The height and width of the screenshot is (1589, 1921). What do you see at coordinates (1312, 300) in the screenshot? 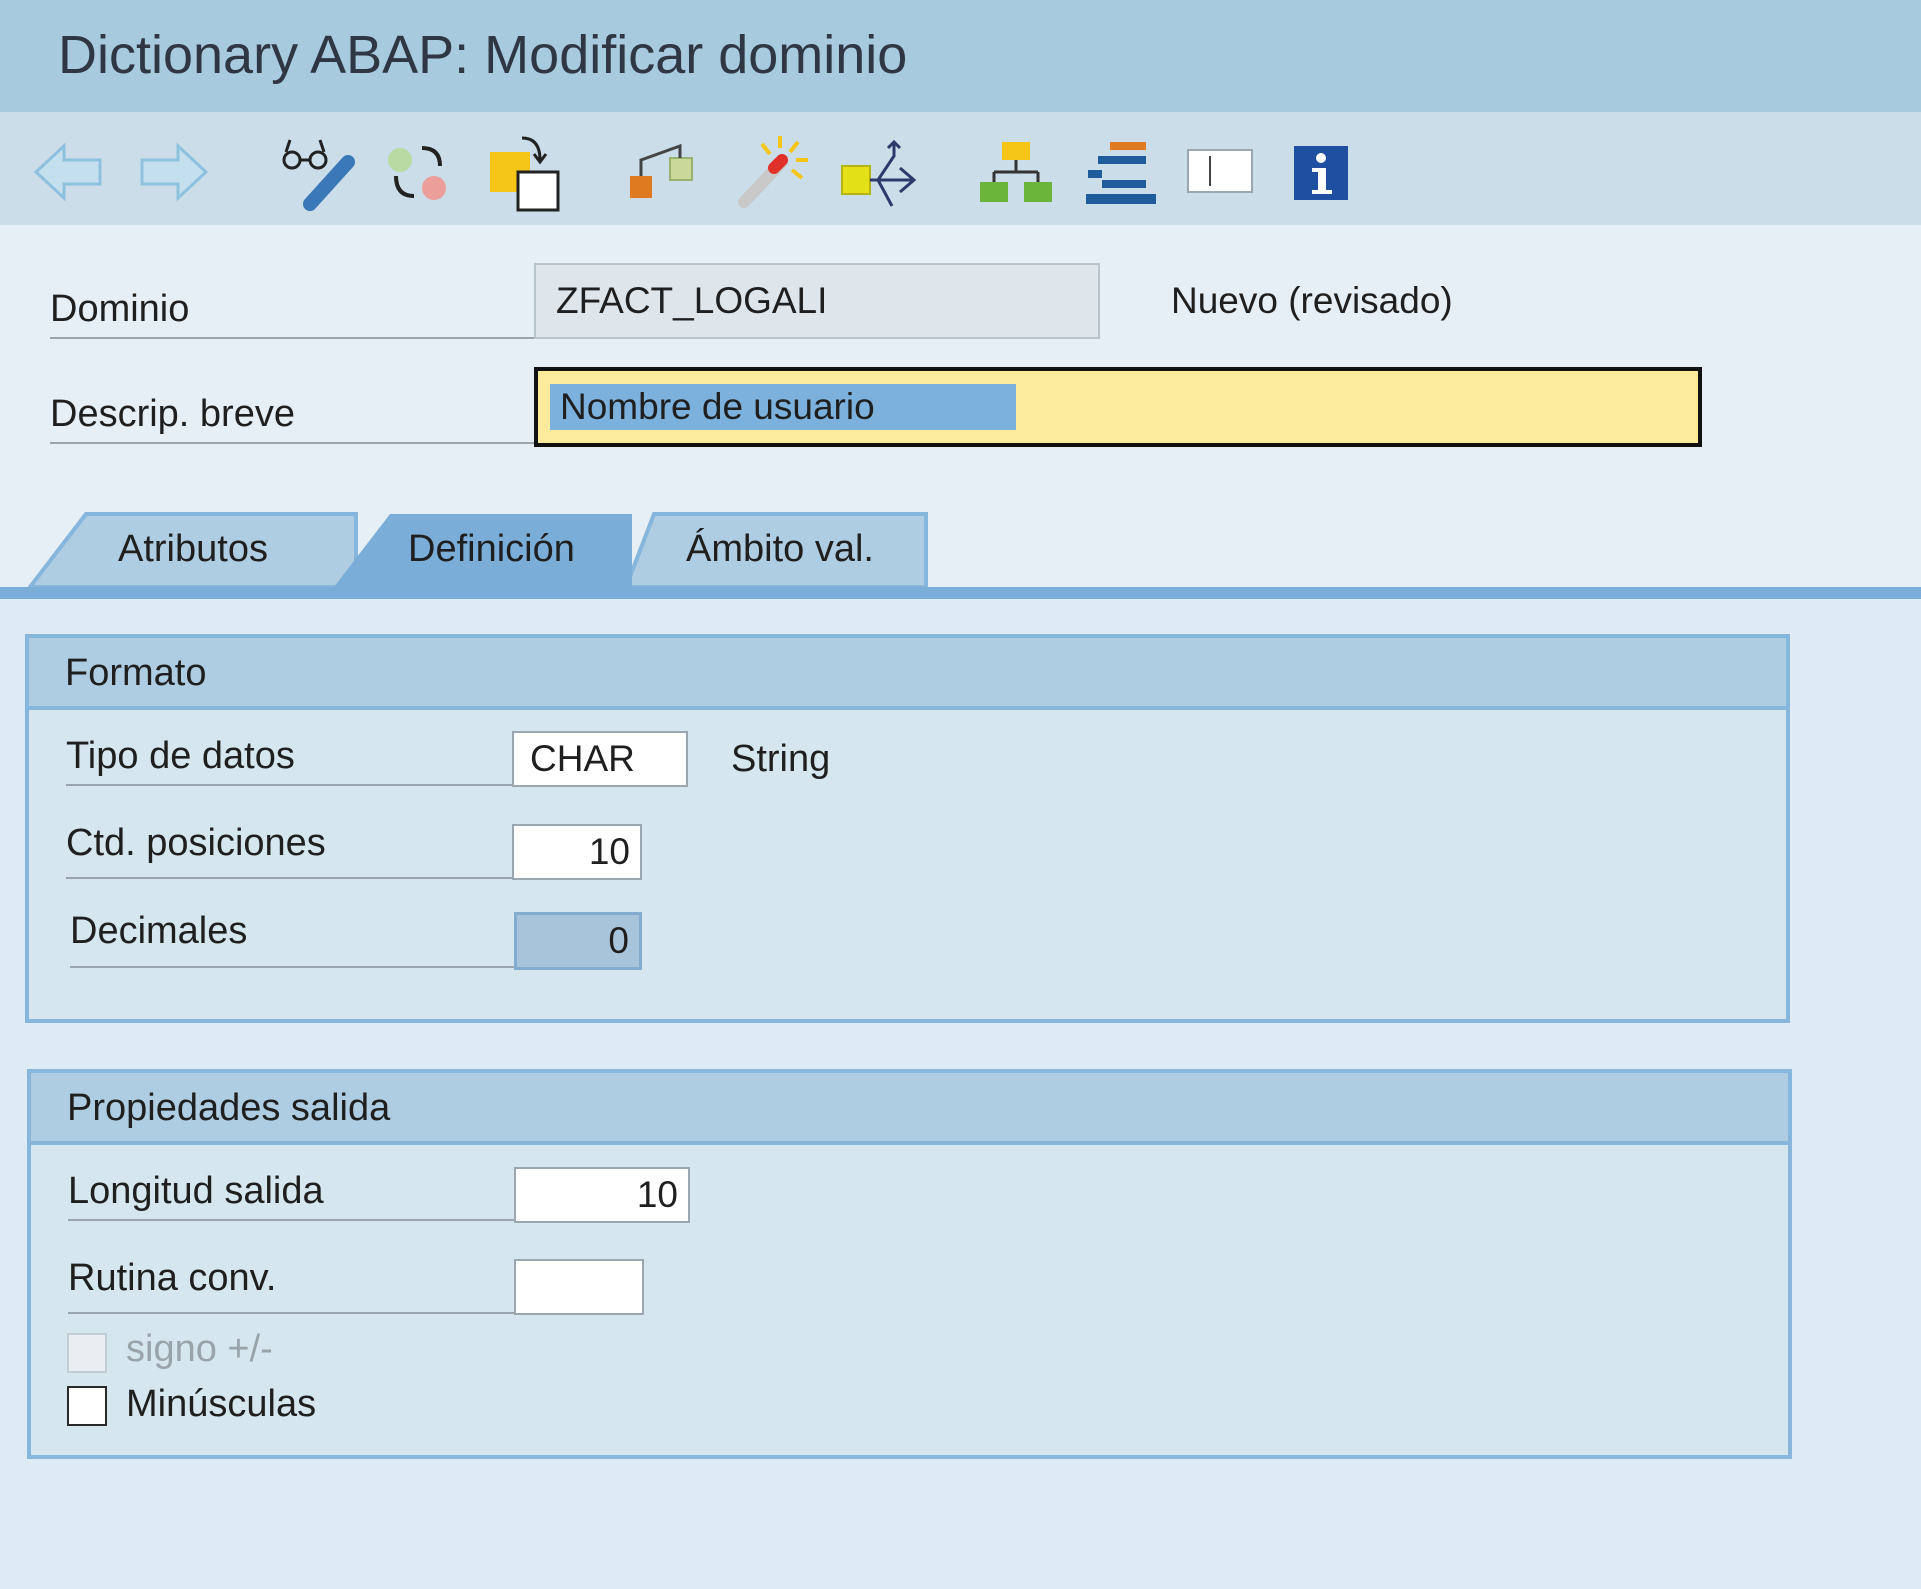
I see `status-text: Nuevo (revisado)` at bounding box center [1312, 300].